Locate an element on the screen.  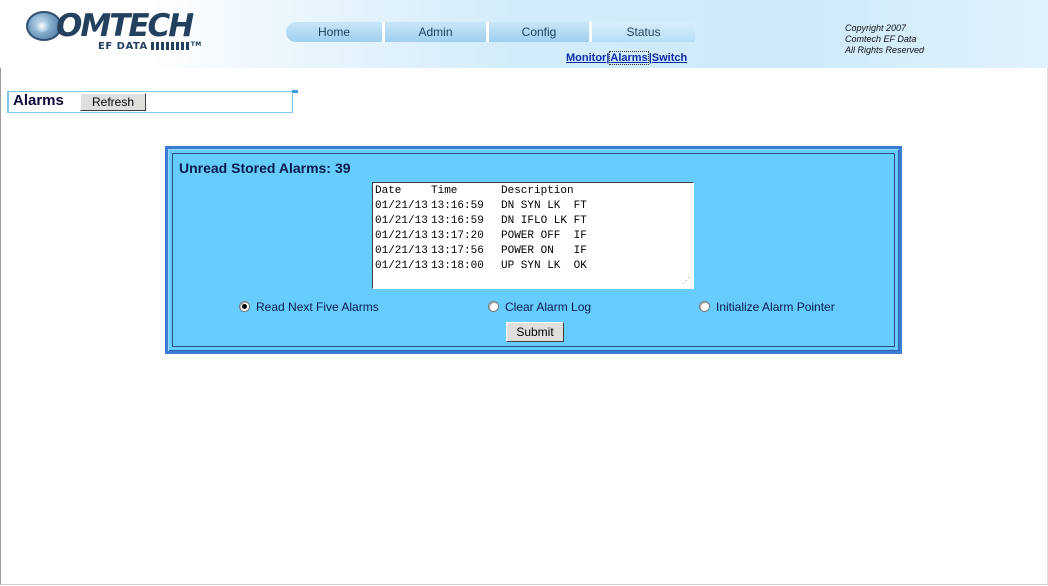
copyright-line: All Rights Reserved is located at coordinates (885, 50).